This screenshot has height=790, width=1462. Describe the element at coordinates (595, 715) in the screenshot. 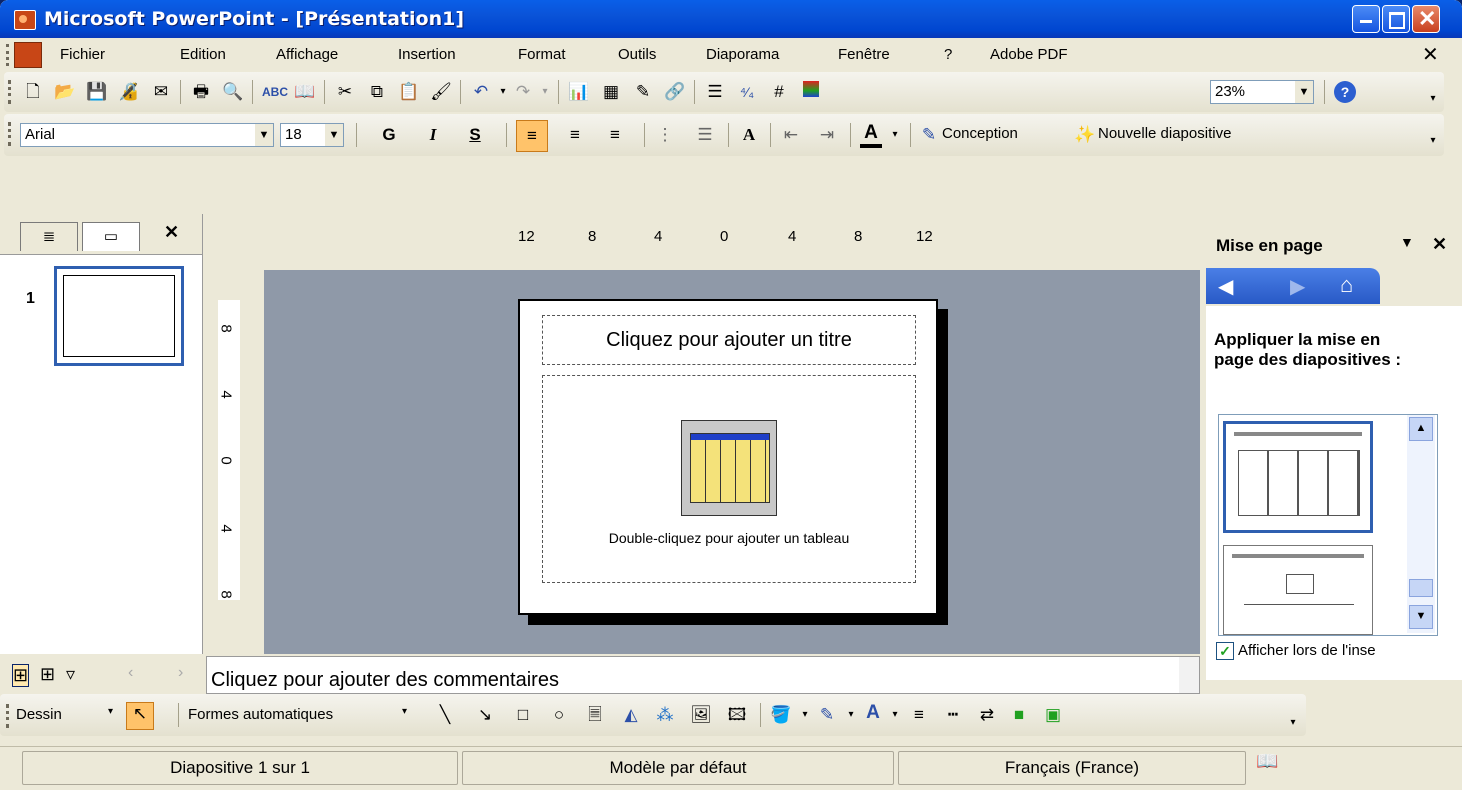

I see `text-box-icon: 🗏` at that location.